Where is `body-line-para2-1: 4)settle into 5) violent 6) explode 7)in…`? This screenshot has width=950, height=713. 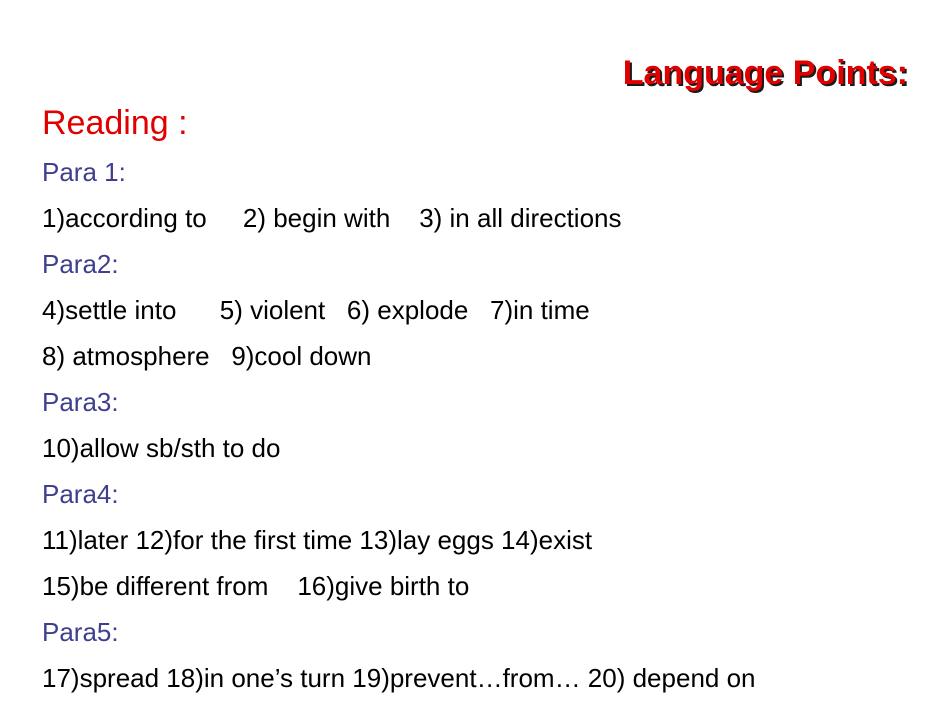
body-line-para2-1: 4)settle into 5) violent 6) explode 7)in… is located at coordinates (316, 310).